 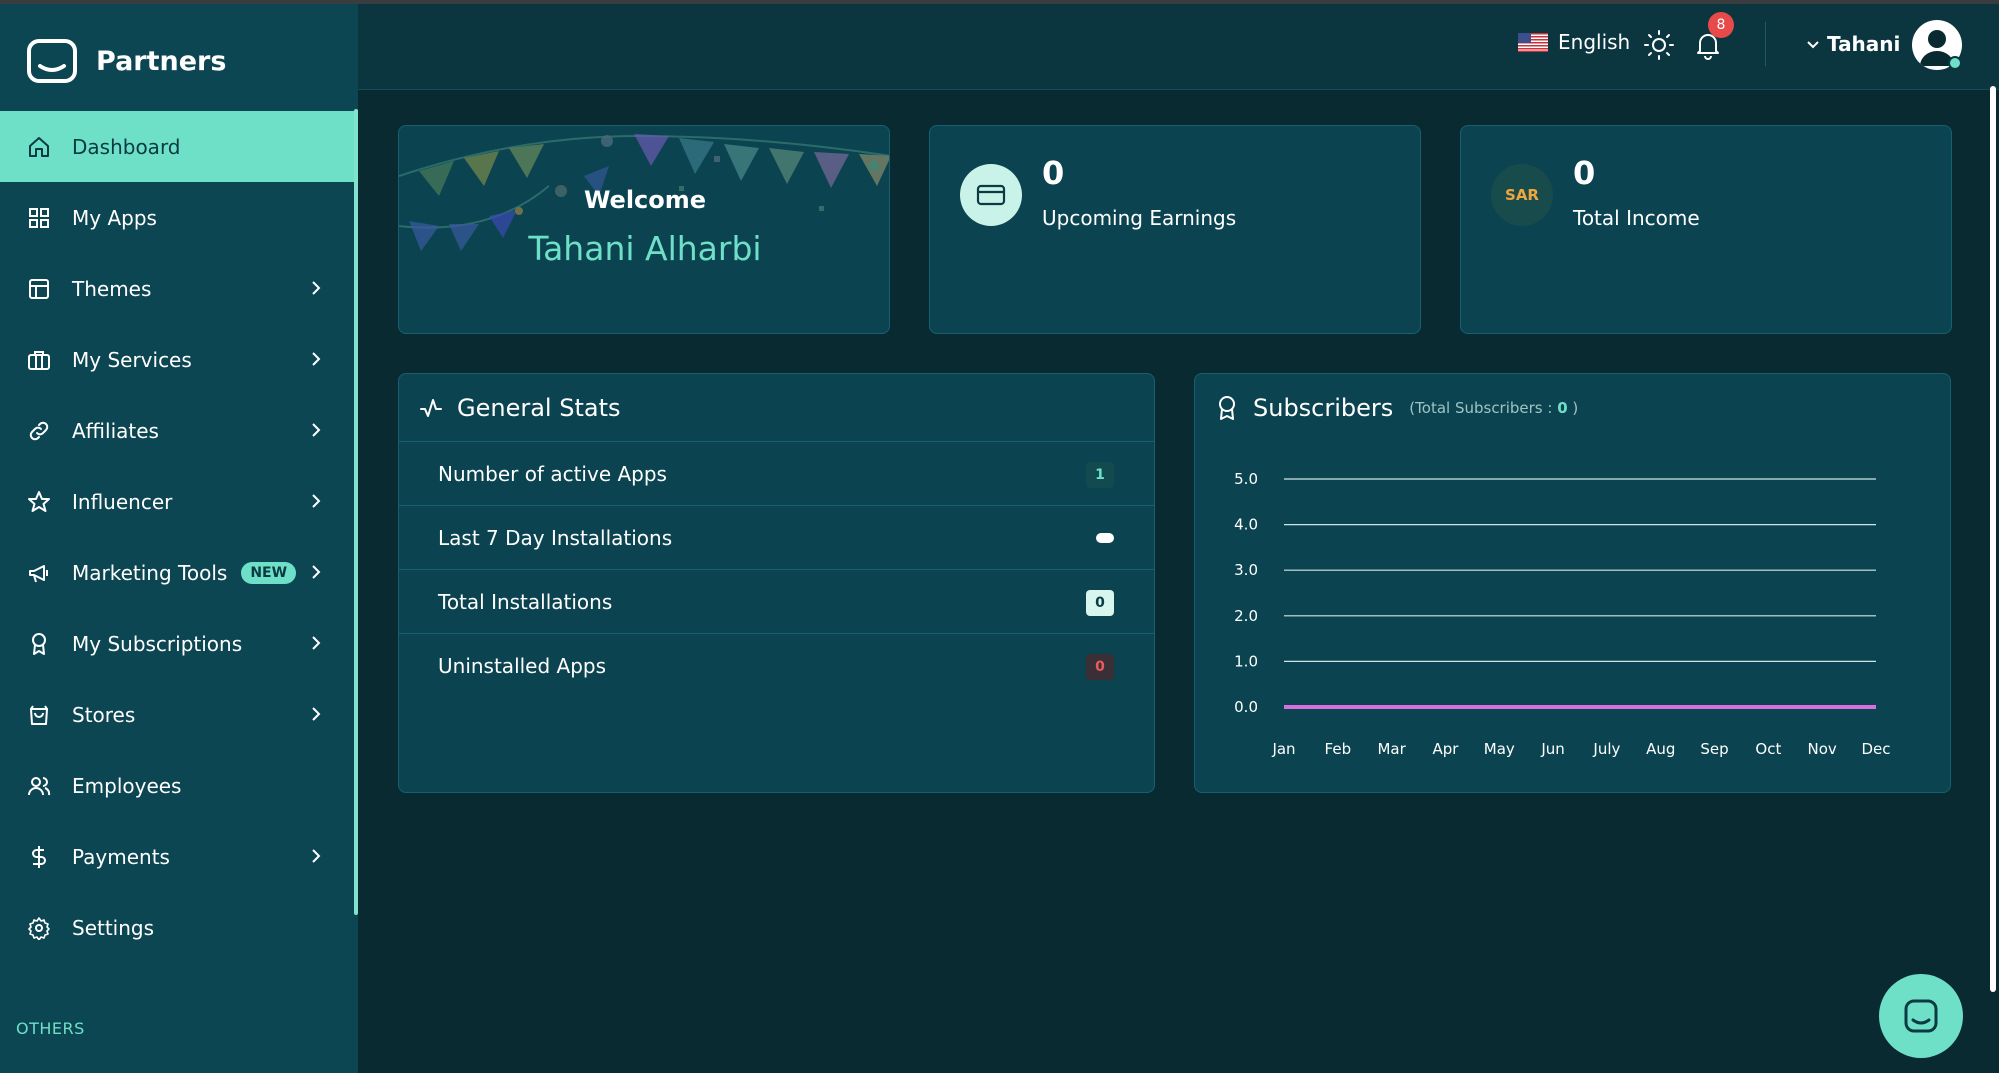 What do you see at coordinates (1955, 63) in the screenshot?
I see `online-status-dot` at bounding box center [1955, 63].